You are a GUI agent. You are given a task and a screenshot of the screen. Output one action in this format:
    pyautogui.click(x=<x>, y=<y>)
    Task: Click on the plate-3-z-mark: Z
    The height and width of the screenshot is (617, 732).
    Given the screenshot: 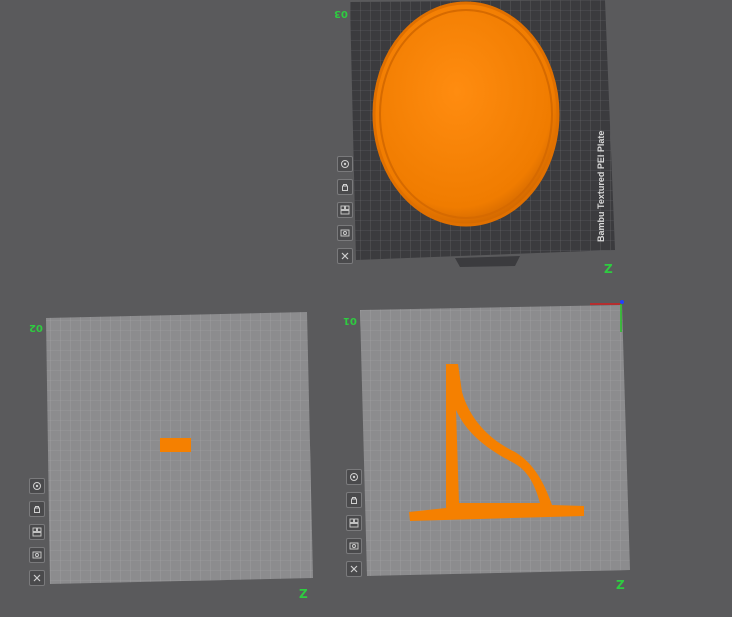 What is the action you would take?
    pyautogui.click(x=608, y=269)
    